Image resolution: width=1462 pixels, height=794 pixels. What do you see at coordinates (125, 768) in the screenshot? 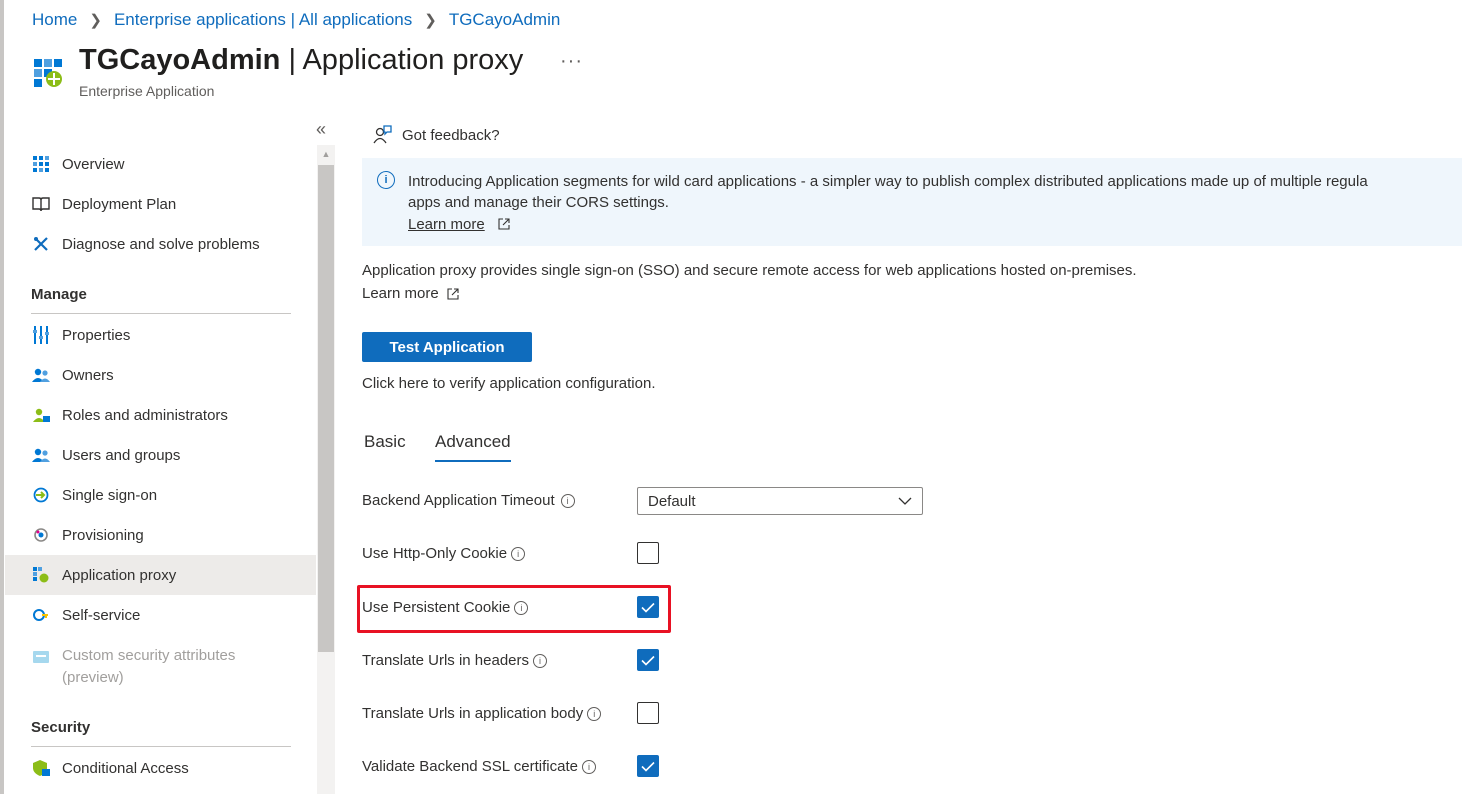
I see `sidebar-item-label: Conditional Access` at bounding box center [125, 768].